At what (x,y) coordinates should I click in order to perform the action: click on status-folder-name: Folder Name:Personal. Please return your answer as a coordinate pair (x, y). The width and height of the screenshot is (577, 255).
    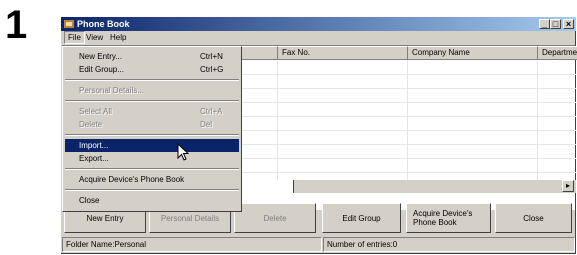
    Looking at the image, I should click on (192, 244).